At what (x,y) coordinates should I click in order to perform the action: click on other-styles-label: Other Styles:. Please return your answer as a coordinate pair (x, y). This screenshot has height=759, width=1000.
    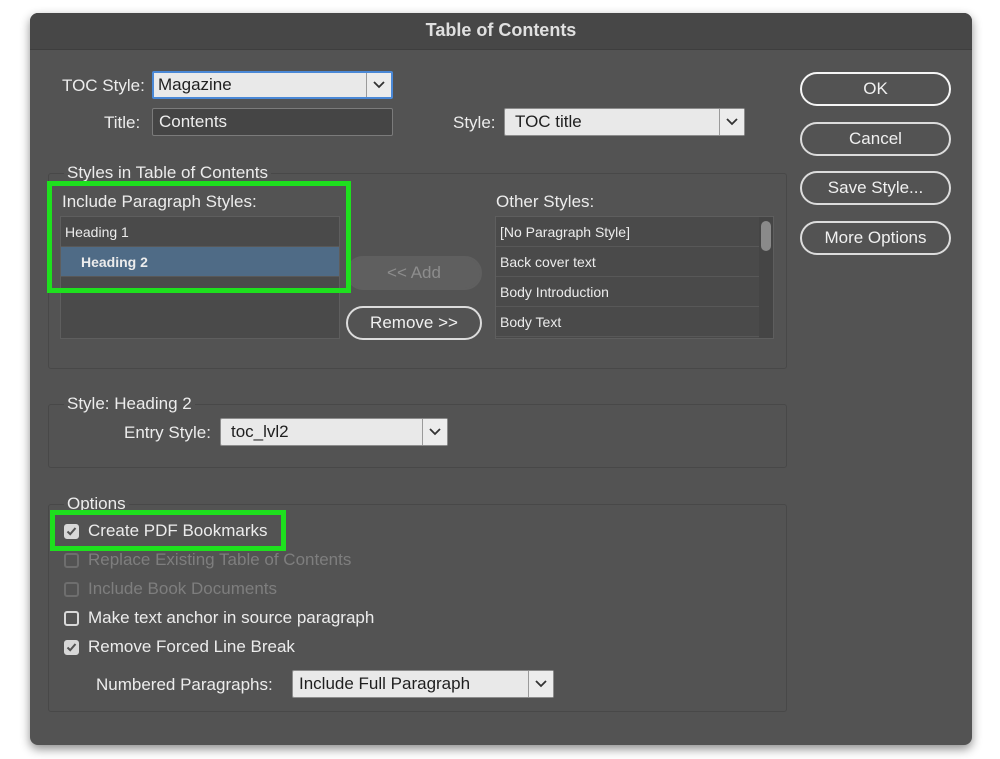
    Looking at the image, I should click on (545, 201).